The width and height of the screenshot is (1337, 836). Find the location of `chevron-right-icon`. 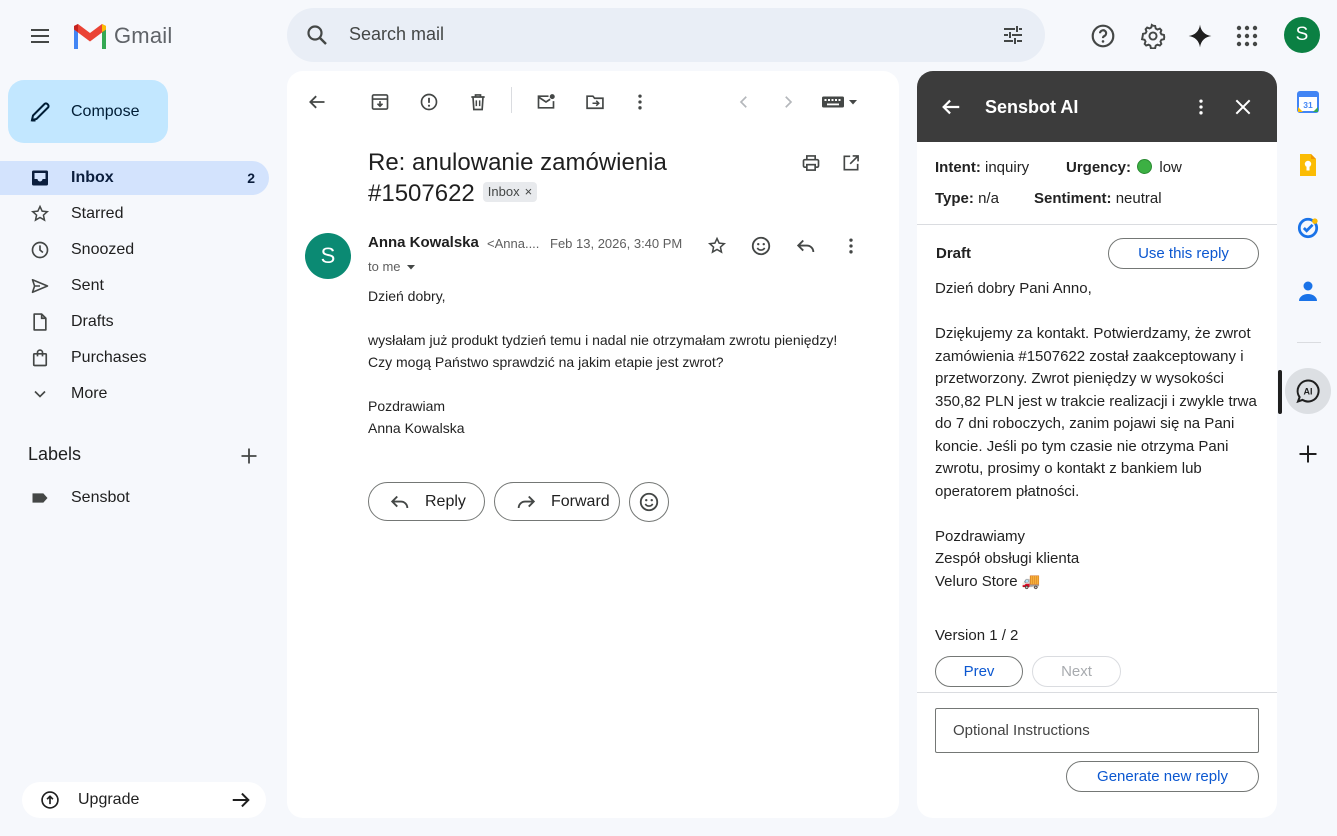

chevron-right-icon is located at coordinates (789, 102).